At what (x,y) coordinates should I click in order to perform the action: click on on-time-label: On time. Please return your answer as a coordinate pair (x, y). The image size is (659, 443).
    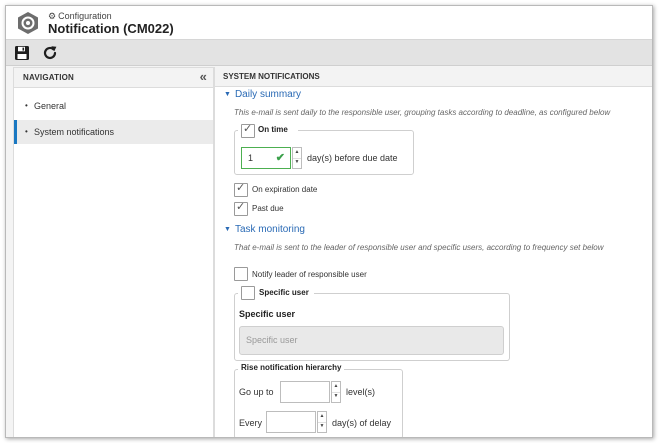
    Looking at the image, I should click on (273, 129).